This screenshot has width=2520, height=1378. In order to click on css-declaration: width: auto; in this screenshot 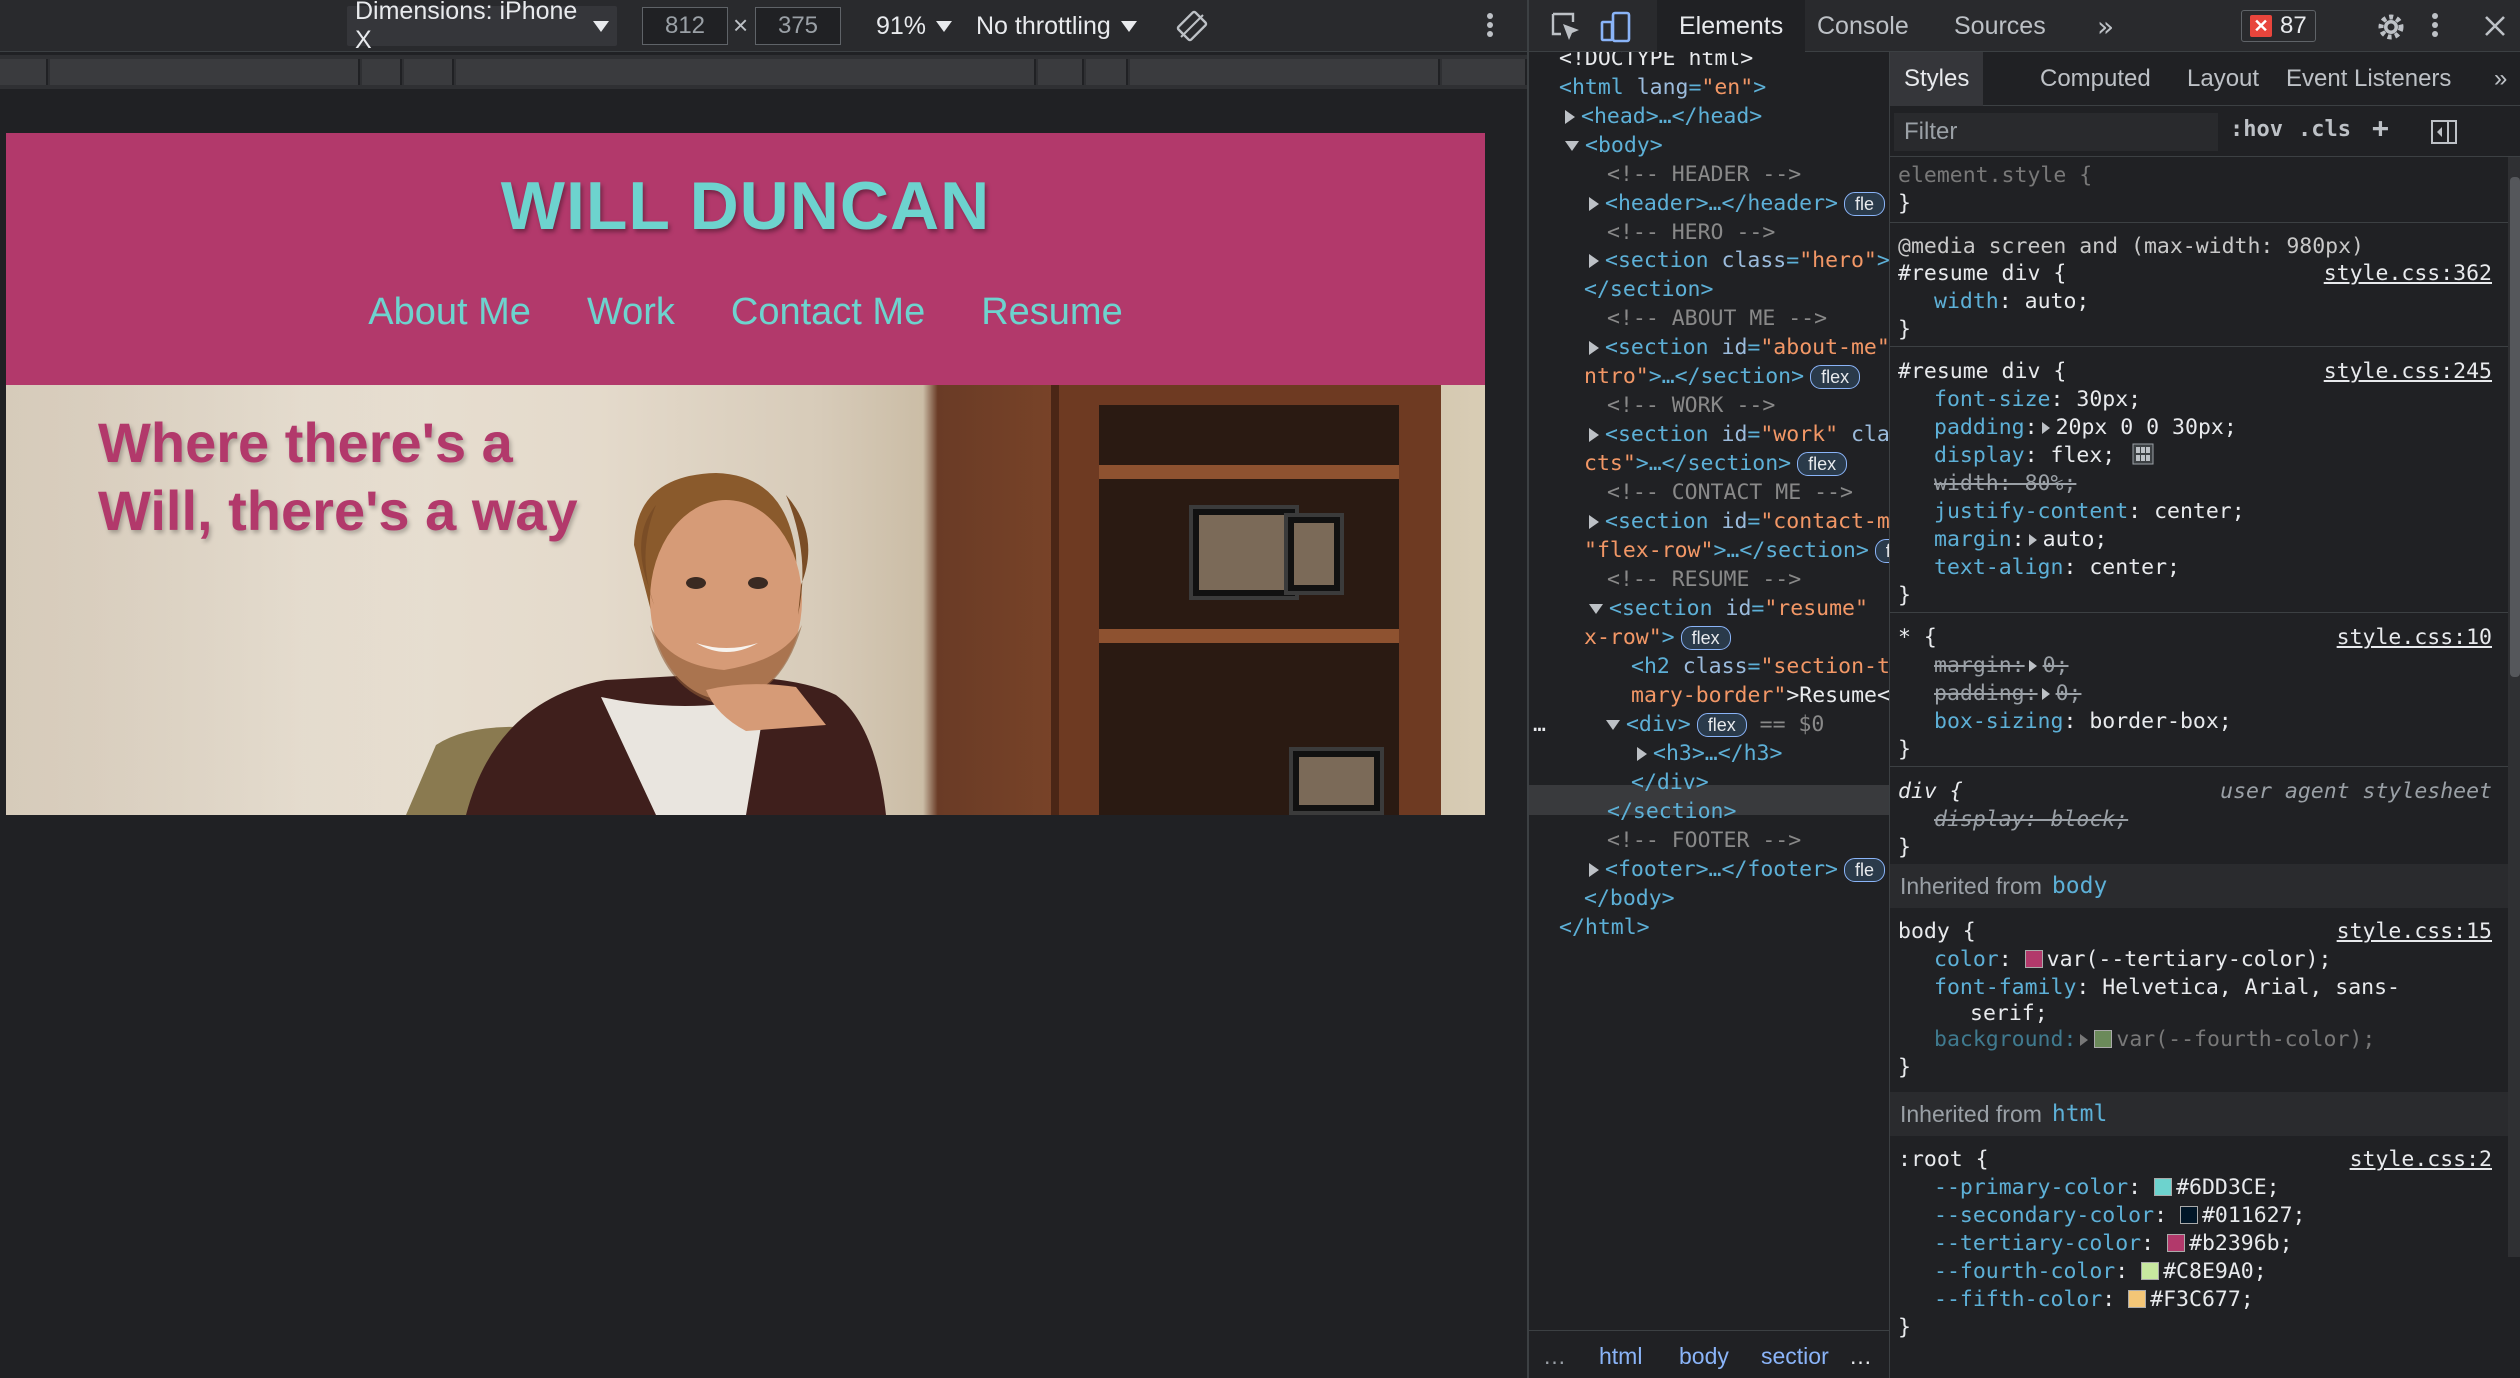, I will do `click(2011, 302)`.